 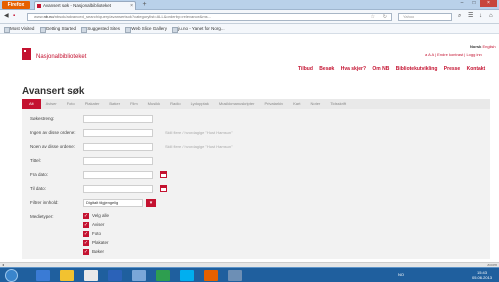 What do you see at coordinates (373, 17) in the screenshot?
I see `bookmark-star-icon: ☆` at bounding box center [373, 17].